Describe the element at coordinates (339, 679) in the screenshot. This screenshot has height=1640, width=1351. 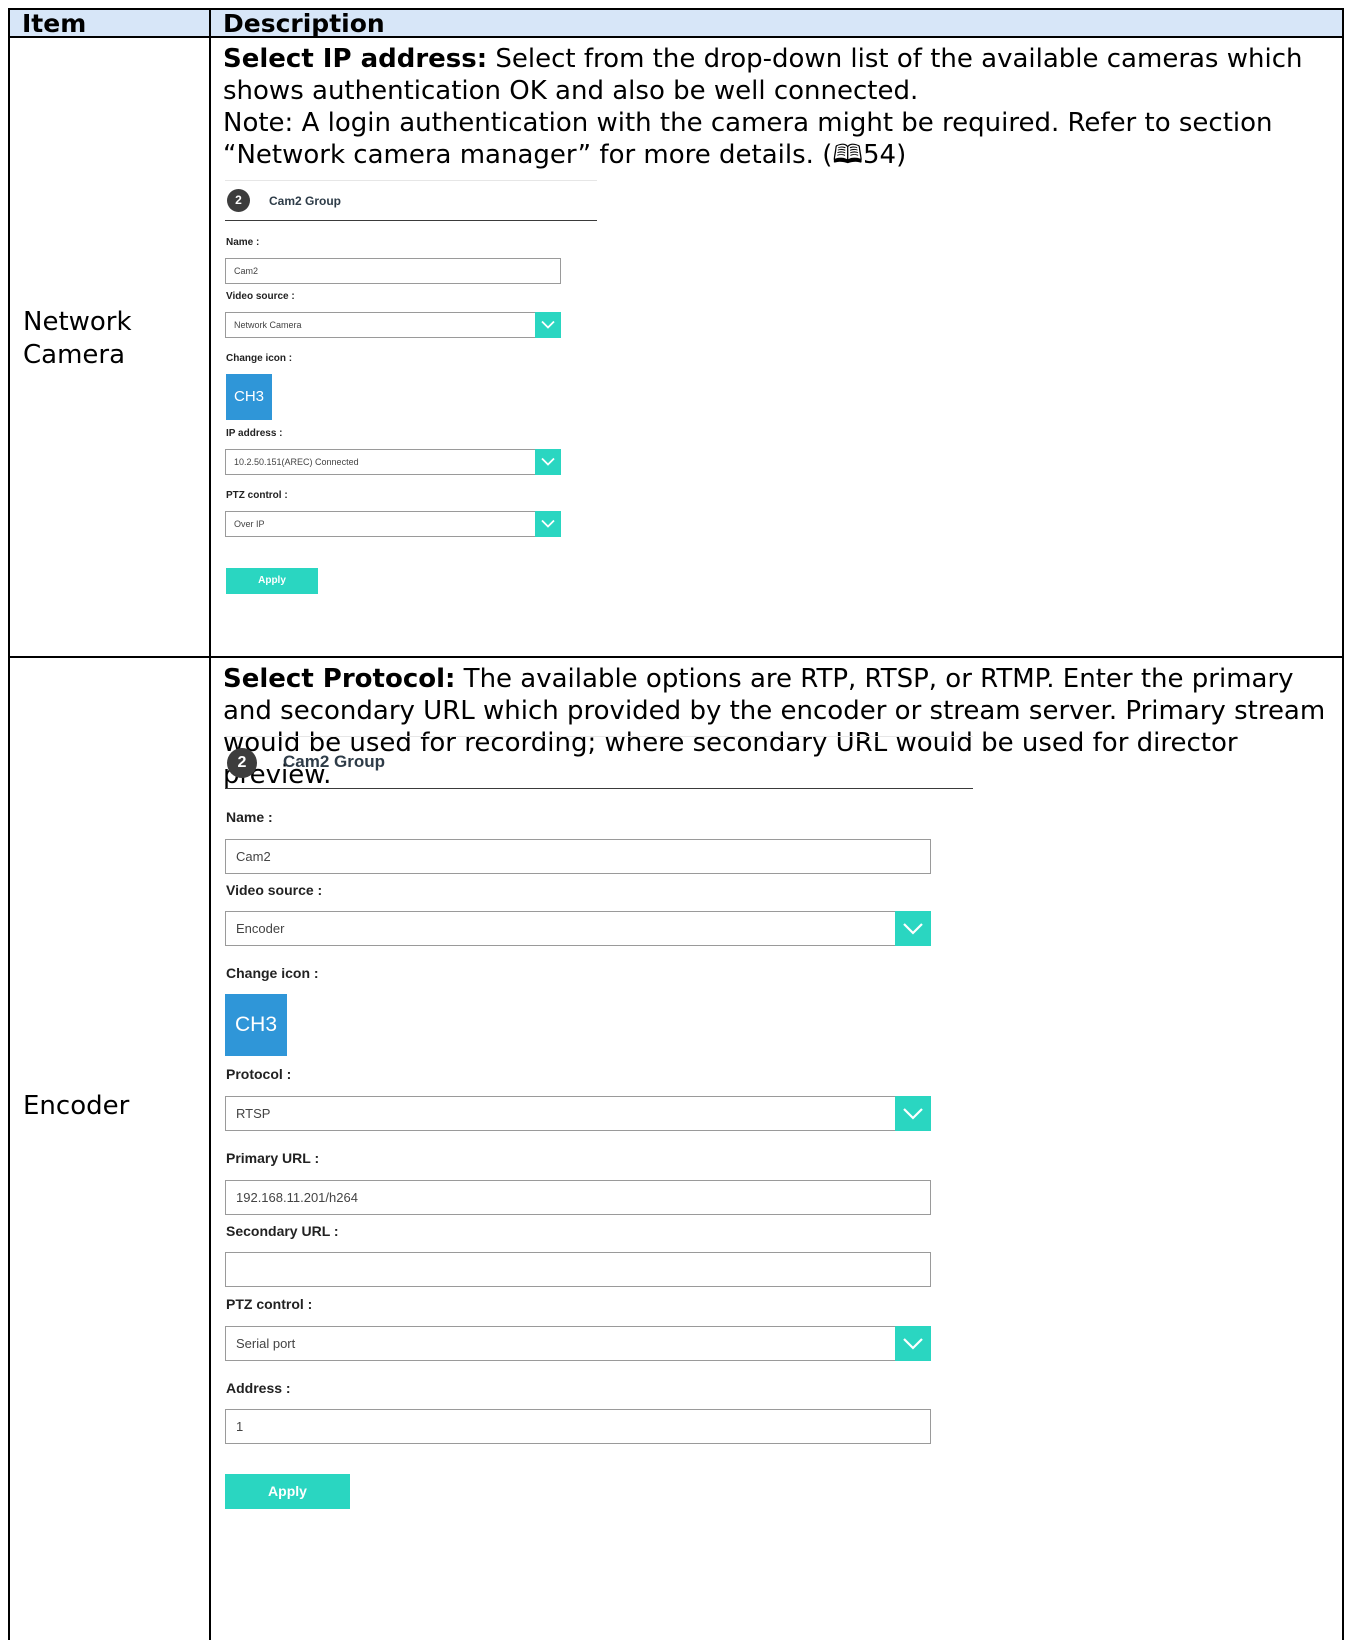
I see `description-bold: Select Protocol:` at that location.